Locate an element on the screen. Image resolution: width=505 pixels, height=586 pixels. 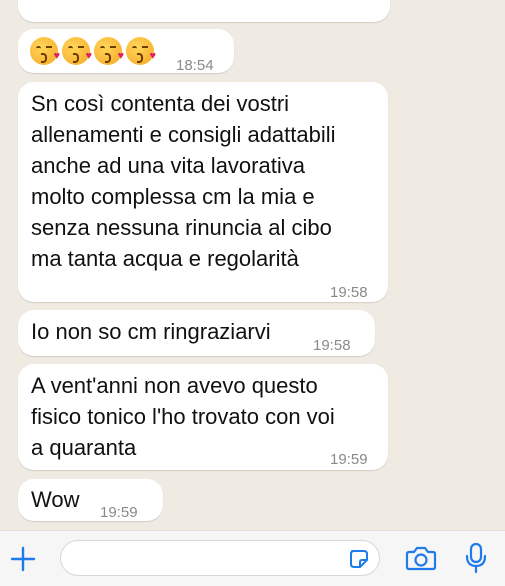
message-bubble: Wow 19:59 is located at coordinates (90, 500).